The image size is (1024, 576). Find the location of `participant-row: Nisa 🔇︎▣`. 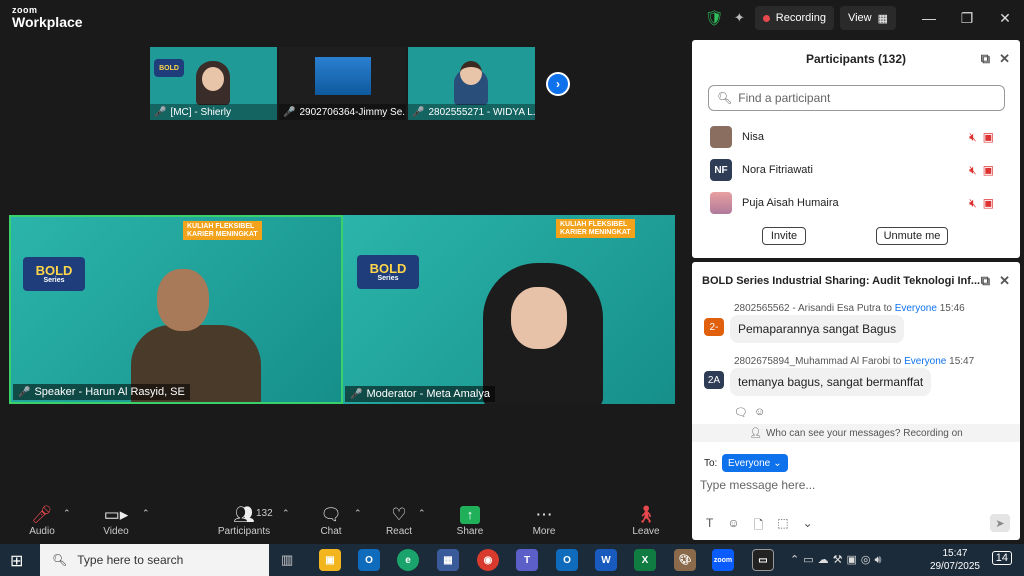

participant-row: Nisa 🔇︎▣ is located at coordinates (855, 137).